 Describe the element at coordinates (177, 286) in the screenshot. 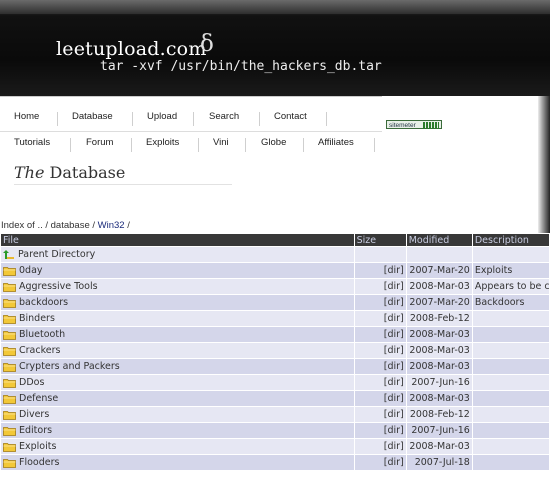

I see `table-cell-file: Aggressive Tools` at that location.